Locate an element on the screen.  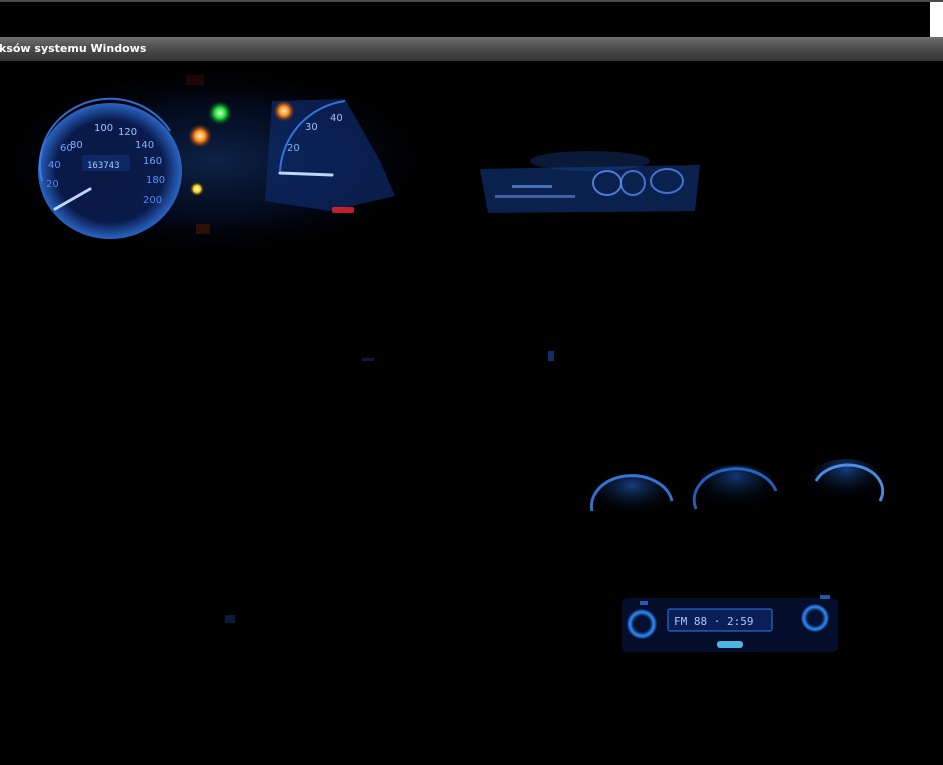
red-indicator is located at coordinates (343, 210).